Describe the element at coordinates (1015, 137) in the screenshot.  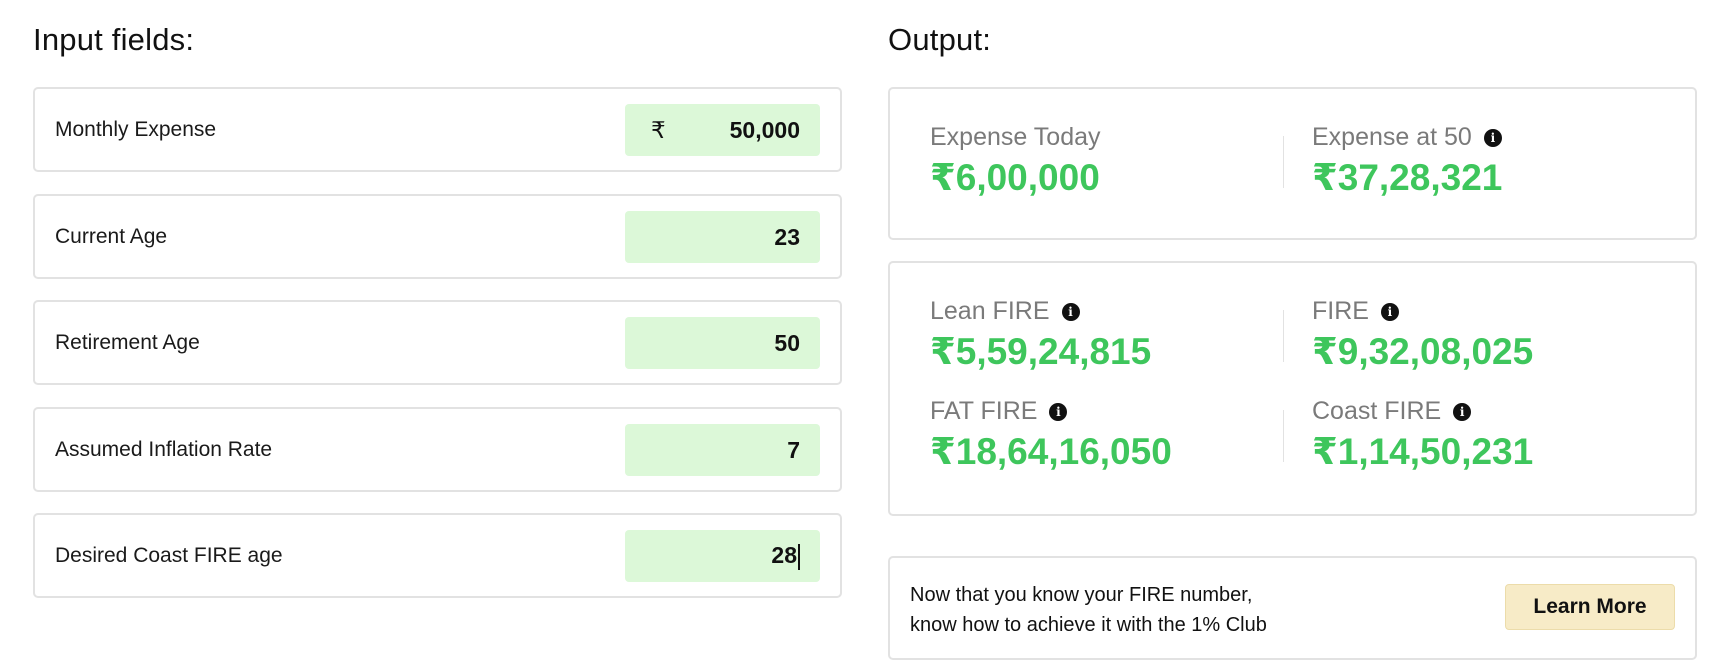
I see `expense-today-label: Expense Today` at that location.